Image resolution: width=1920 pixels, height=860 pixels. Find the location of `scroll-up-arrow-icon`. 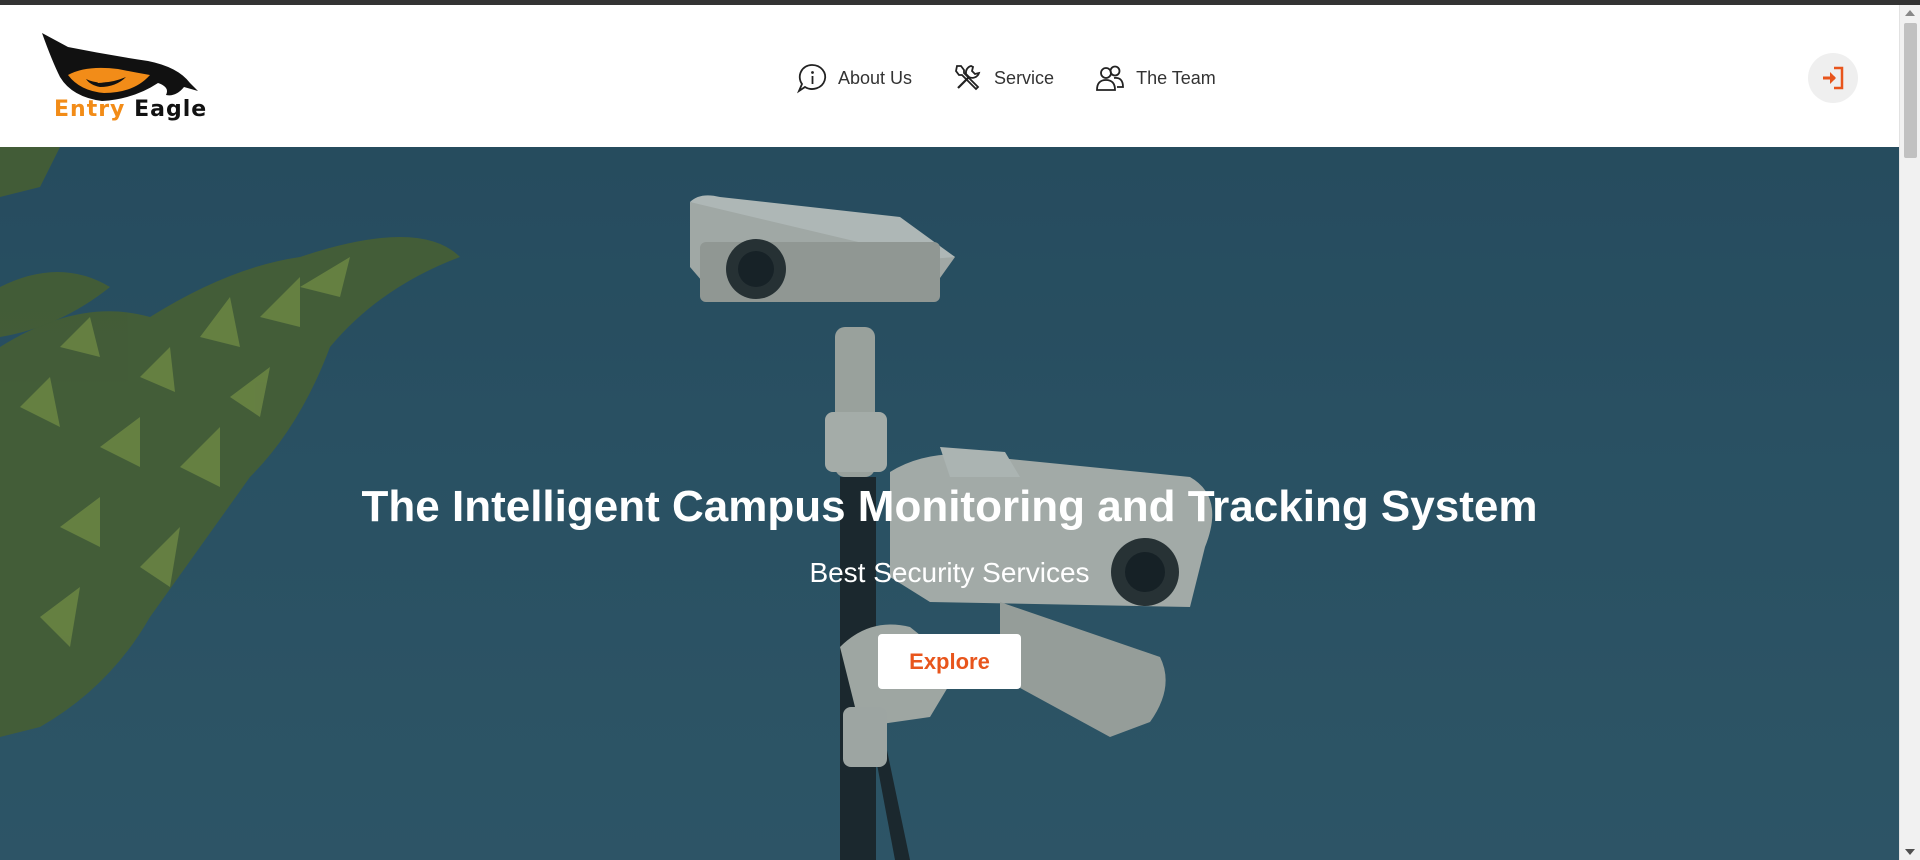

scroll-up-arrow-icon is located at coordinates (1910, 13).